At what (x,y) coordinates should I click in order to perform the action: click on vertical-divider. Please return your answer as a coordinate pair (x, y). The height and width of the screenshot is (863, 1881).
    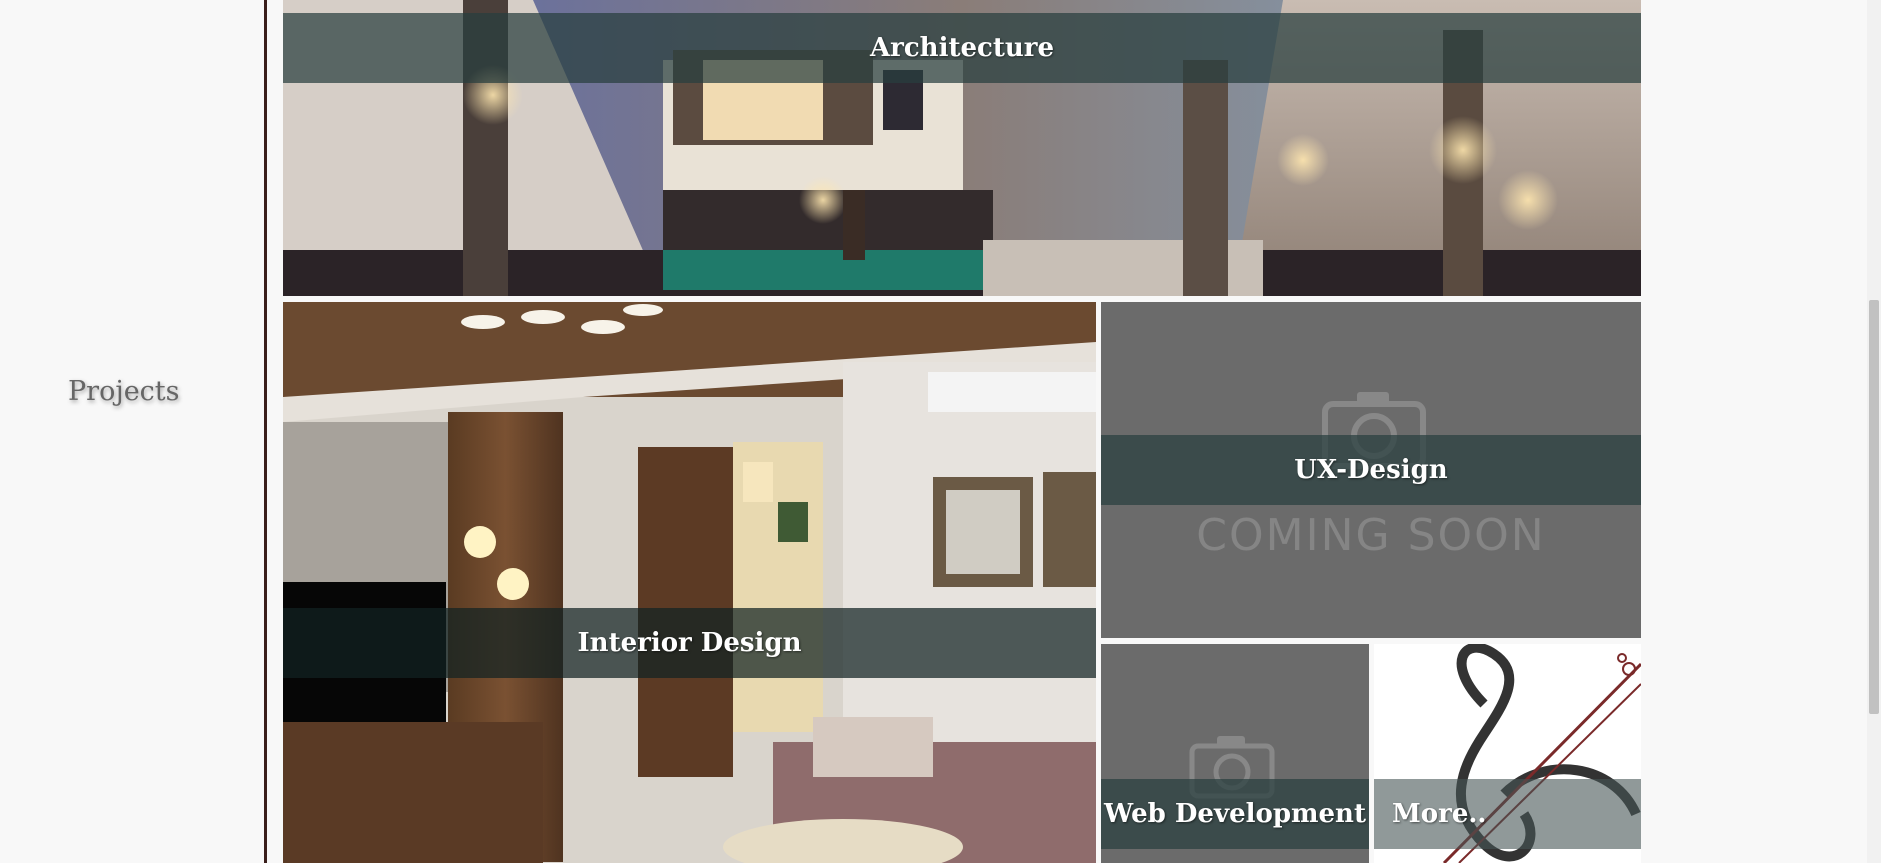
    Looking at the image, I should click on (265, 431).